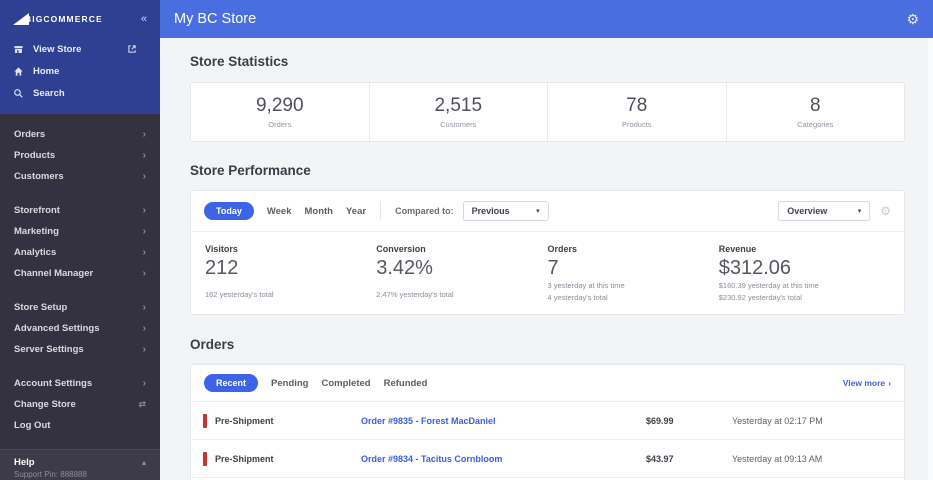  I want to click on sidebar-item-products: Products ›, so click(80, 155).